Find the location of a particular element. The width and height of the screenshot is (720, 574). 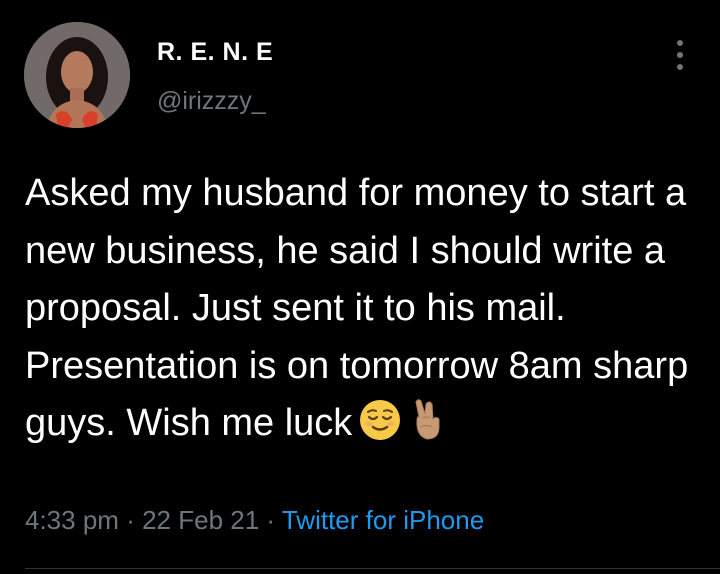

tweet-time: 4:33 pm is located at coordinates (72, 520).